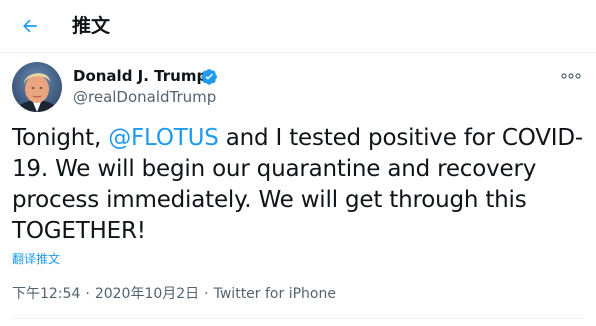 Image resolution: width=596 pixels, height=326 pixels. I want to click on more-button, so click(571, 76).